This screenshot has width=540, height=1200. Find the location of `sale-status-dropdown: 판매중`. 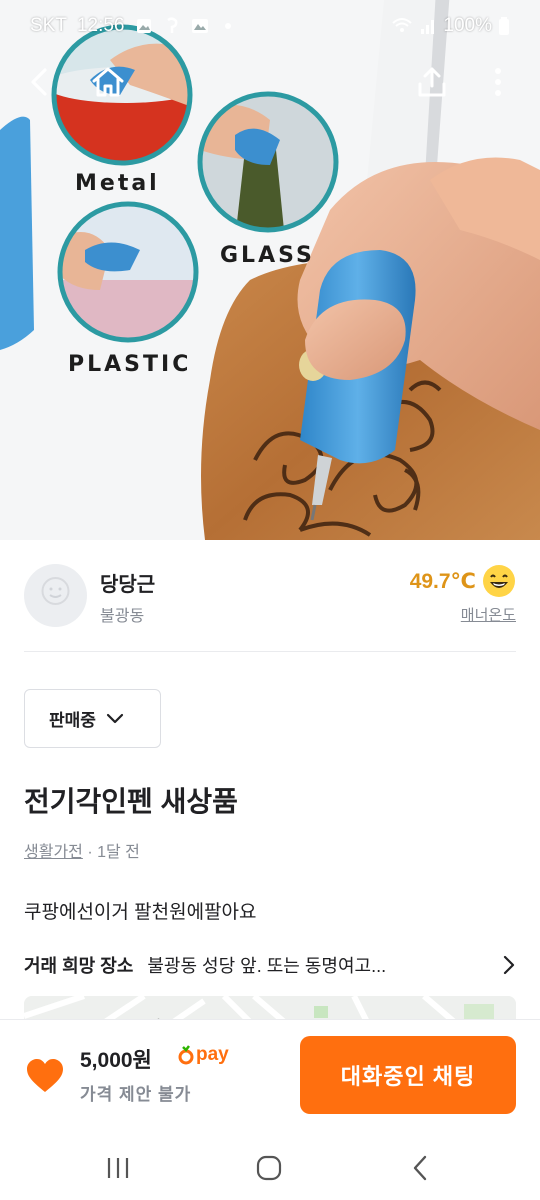

sale-status-dropdown: 판매중 is located at coordinates (92, 718).